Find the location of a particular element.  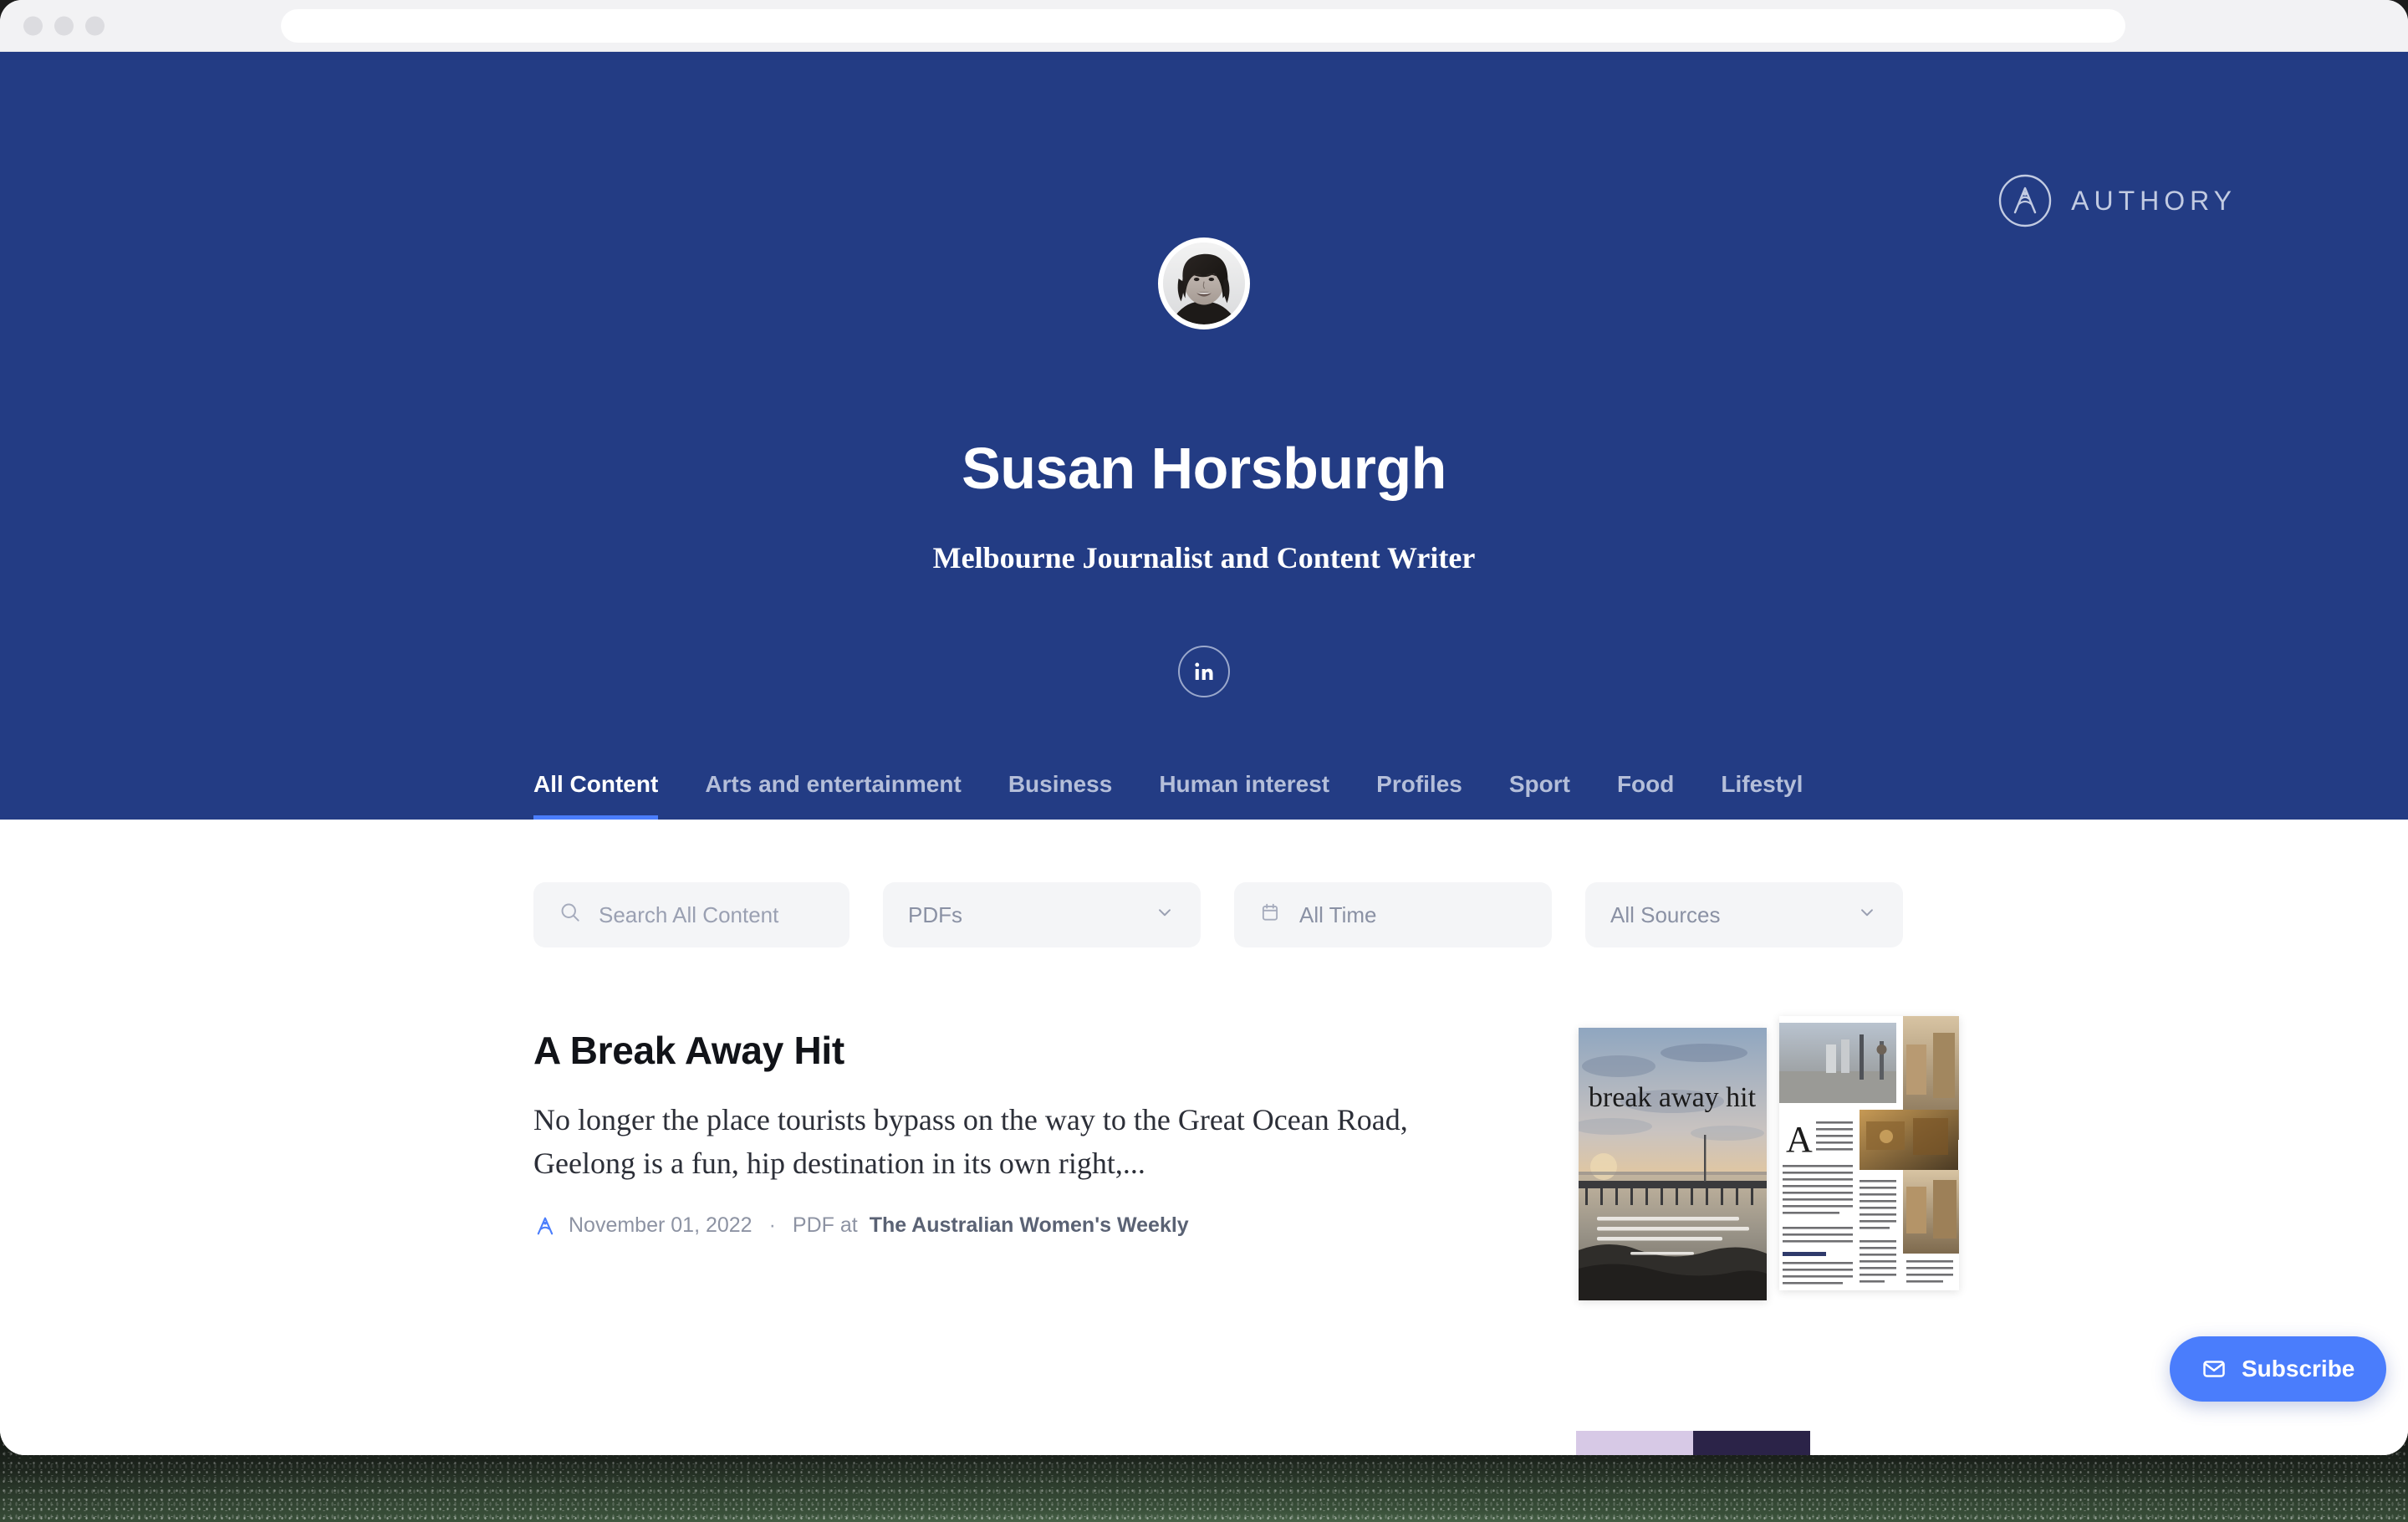

minimize-window-button is located at coordinates (64, 25).